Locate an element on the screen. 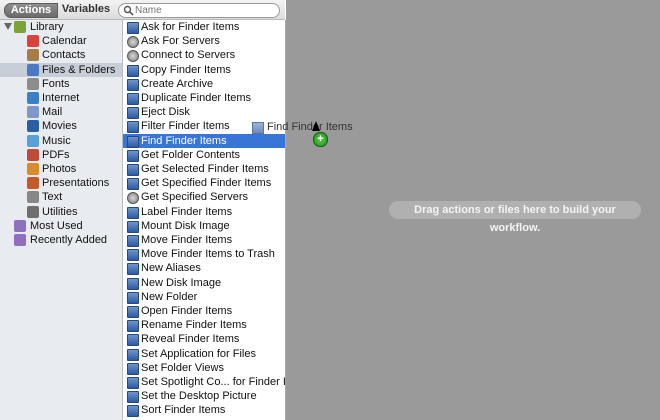 The width and height of the screenshot is (660, 420). action-item: Ask For Servers is located at coordinates (204, 41).